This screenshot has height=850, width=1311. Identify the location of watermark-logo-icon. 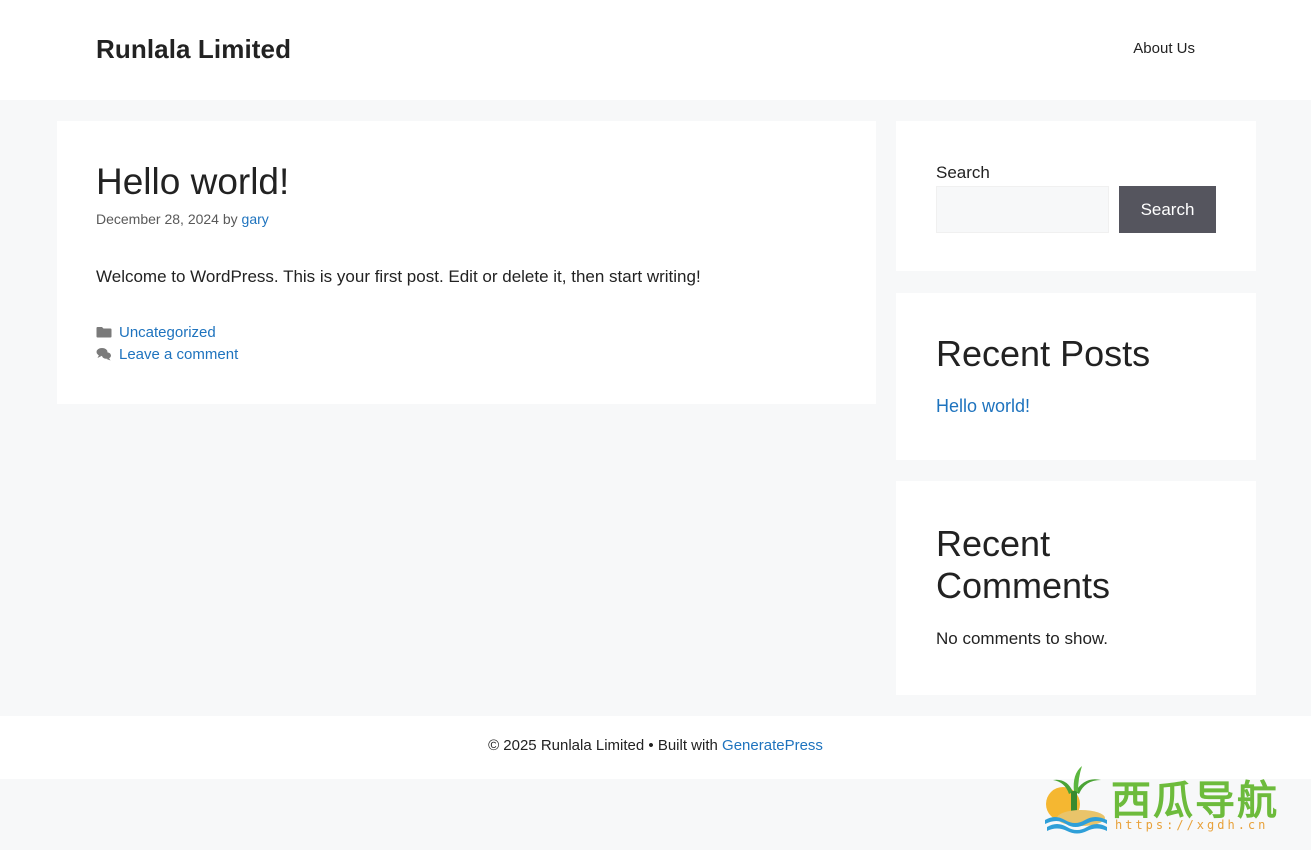
(1076, 799).